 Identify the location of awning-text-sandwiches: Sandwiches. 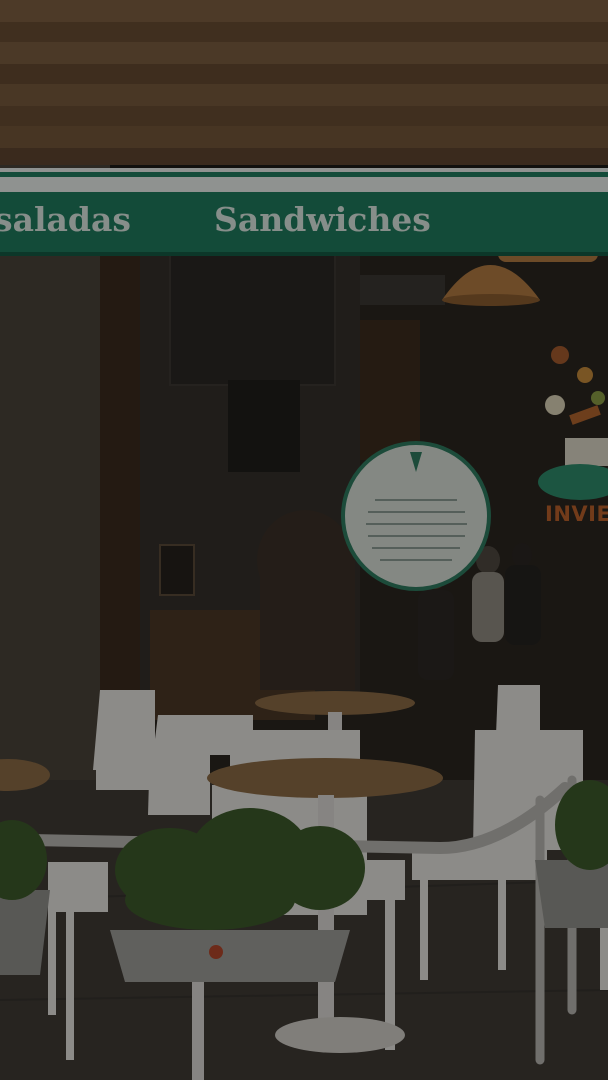
(322, 219).